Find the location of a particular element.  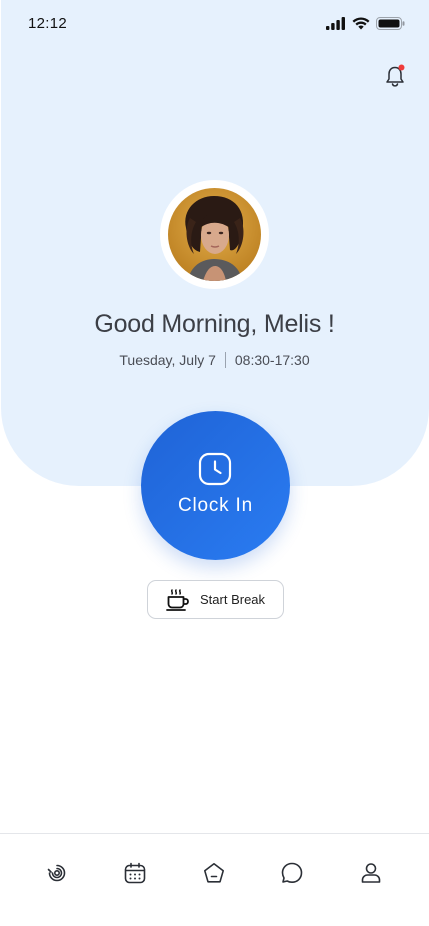

shift-separator is located at coordinates (225, 360).